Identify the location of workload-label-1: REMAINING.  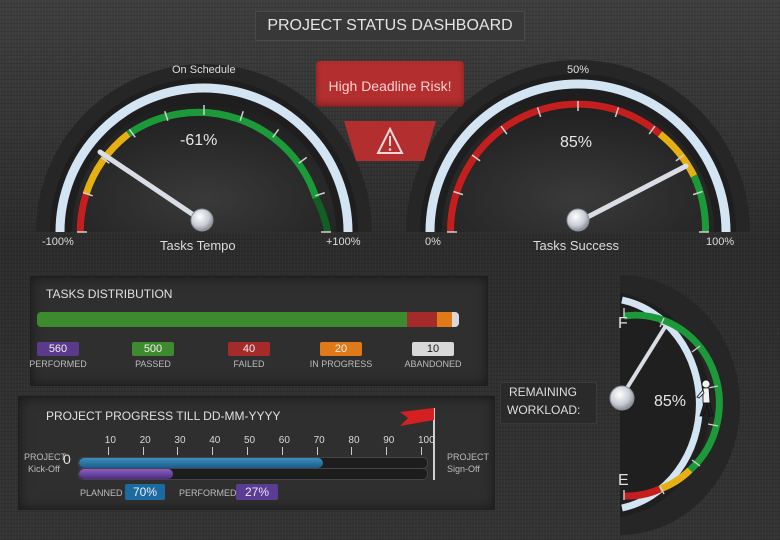
(543, 392).